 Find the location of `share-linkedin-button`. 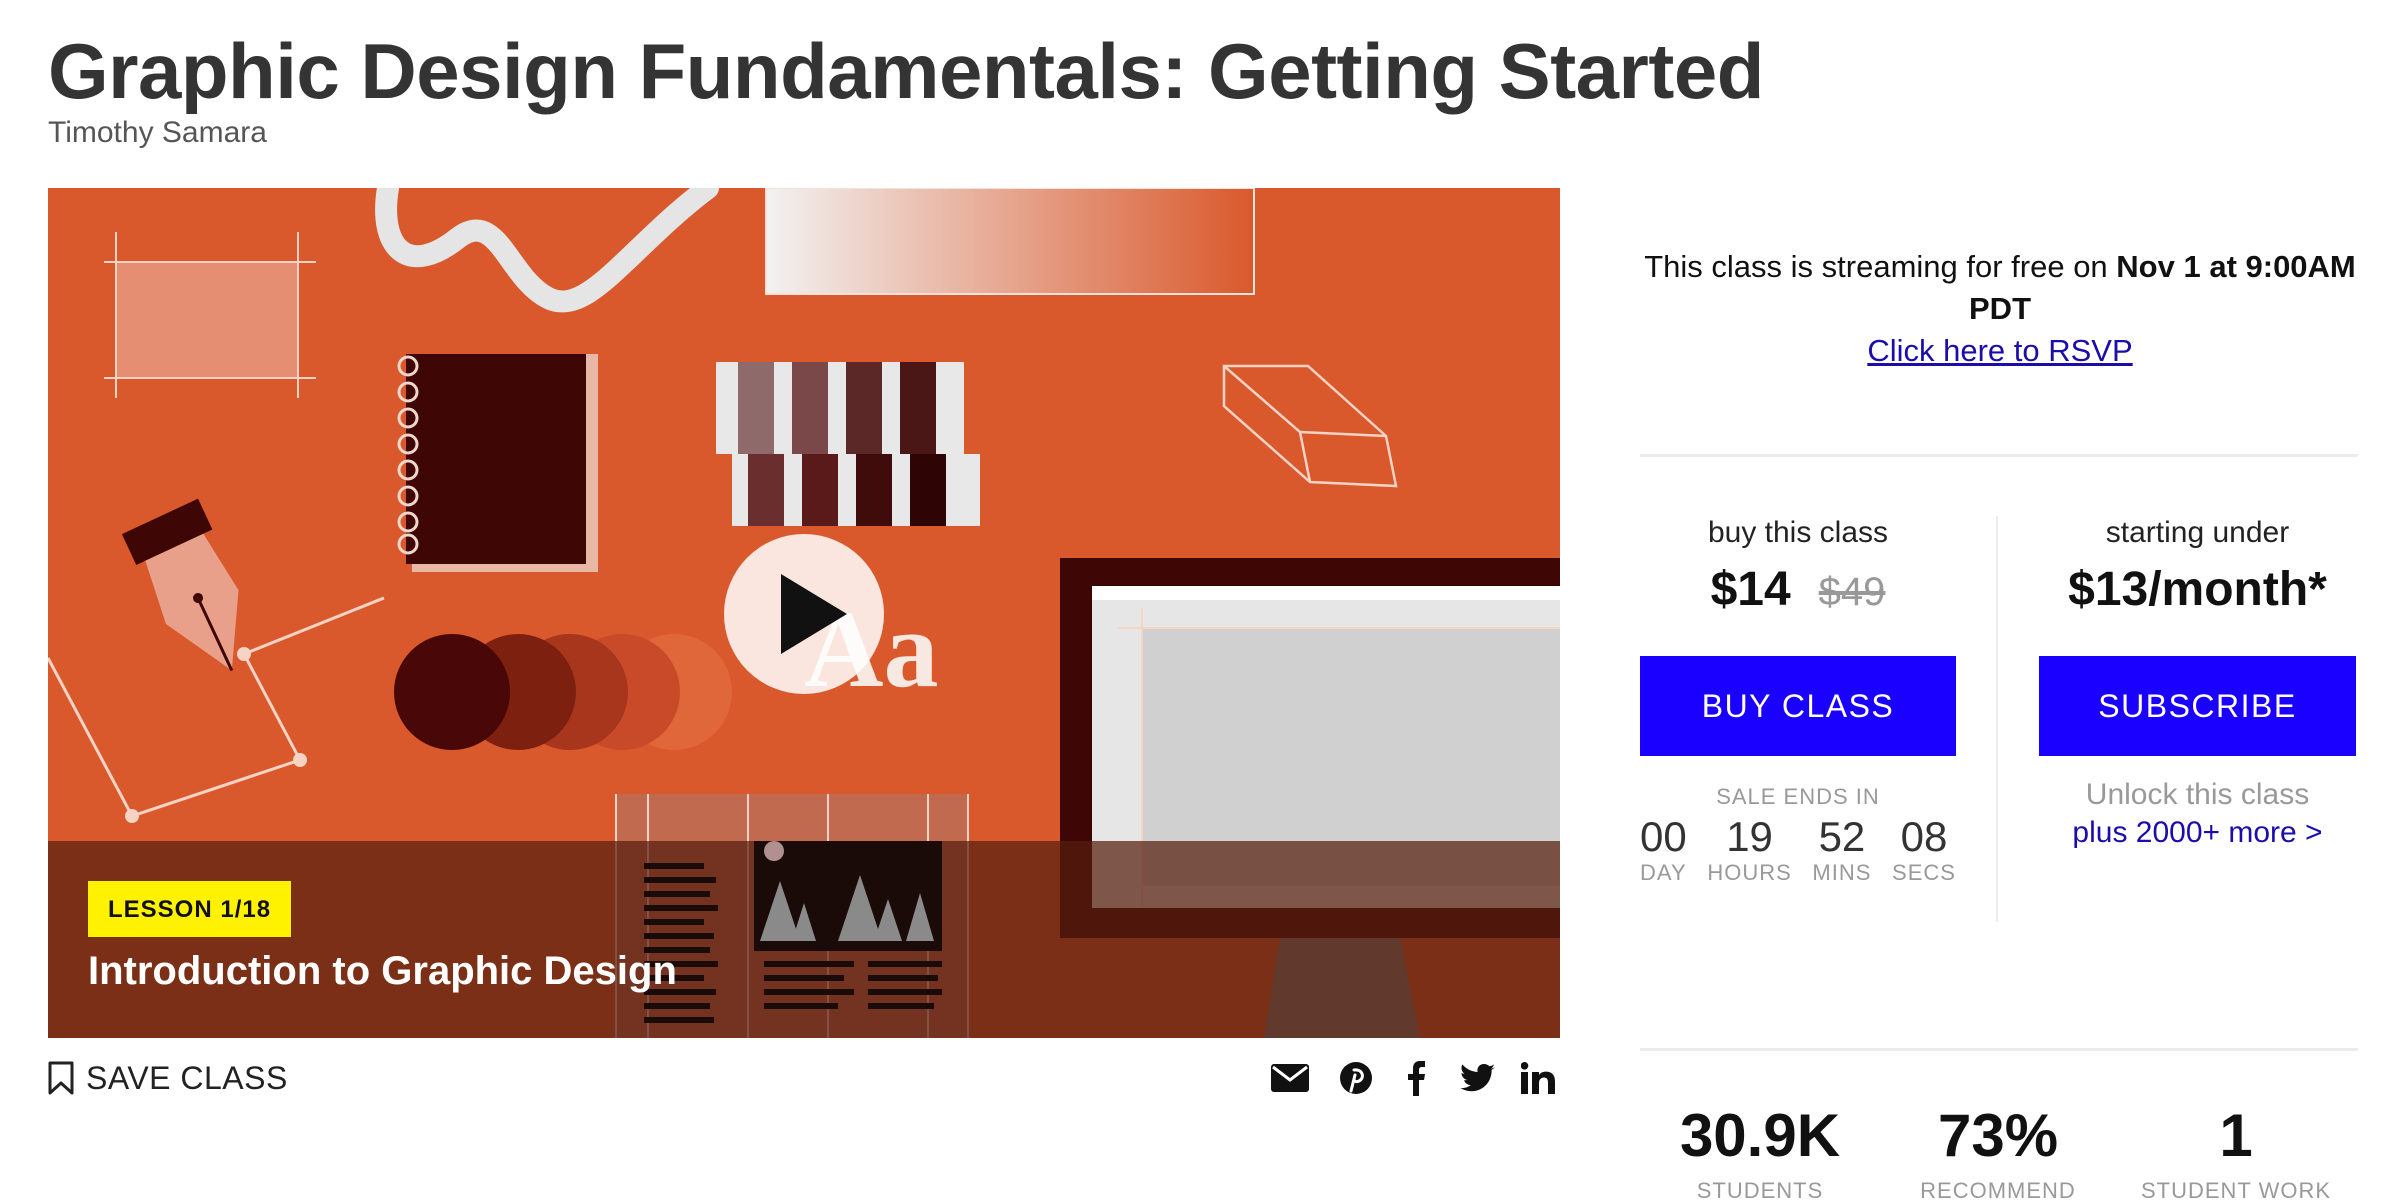

share-linkedin-button is located at coordinates (1538, 1078).